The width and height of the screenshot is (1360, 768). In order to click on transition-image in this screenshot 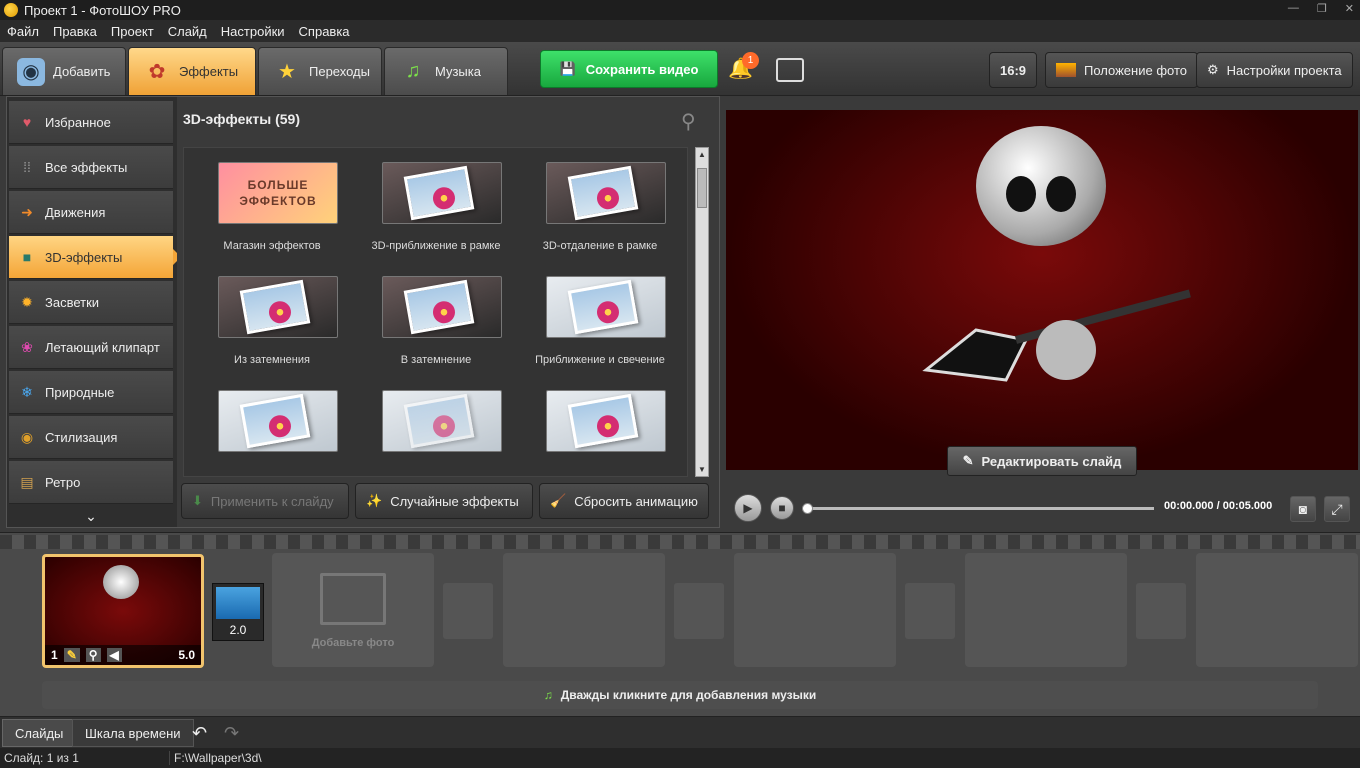, I will do `click(238, 603)`.